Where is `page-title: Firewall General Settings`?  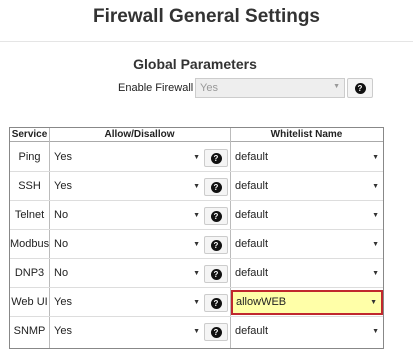
page-title: Firewall General Settings is located at coordinates (206, 16).